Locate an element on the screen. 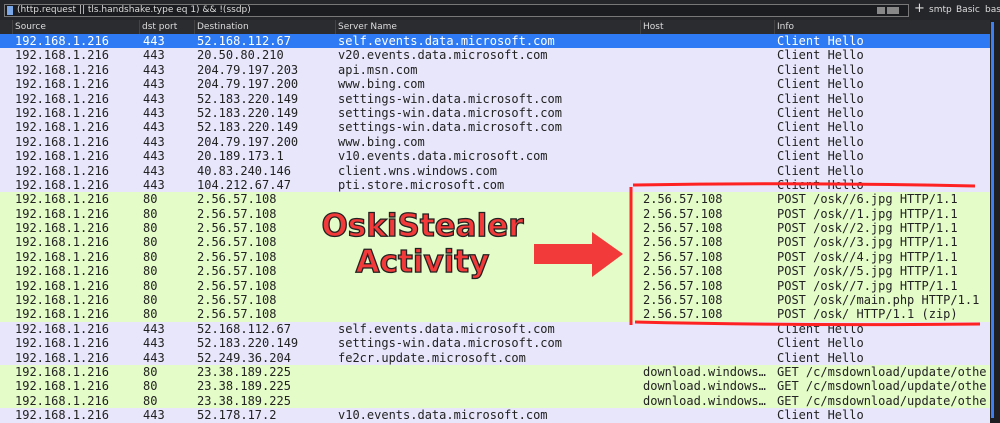 The width and height of the screenshot is (1000, 423). annotation-line1: OskiStealer is located at coordinates (422, 225).